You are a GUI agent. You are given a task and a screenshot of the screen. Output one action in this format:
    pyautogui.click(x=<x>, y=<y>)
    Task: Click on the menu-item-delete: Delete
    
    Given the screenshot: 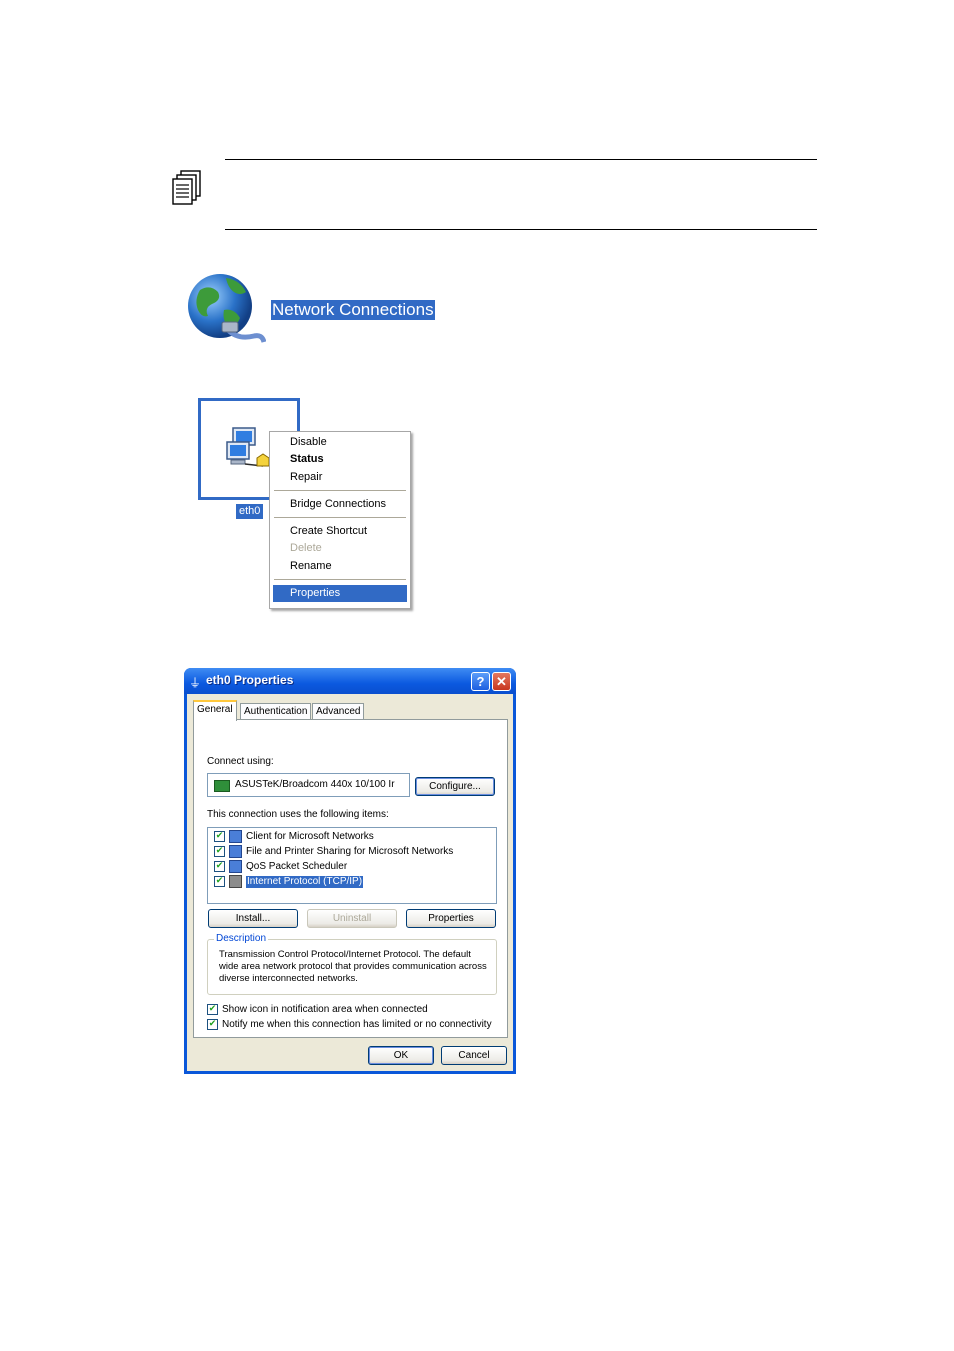 What is the action you would take?
    pyautogui.click(x=306, y=548)
    